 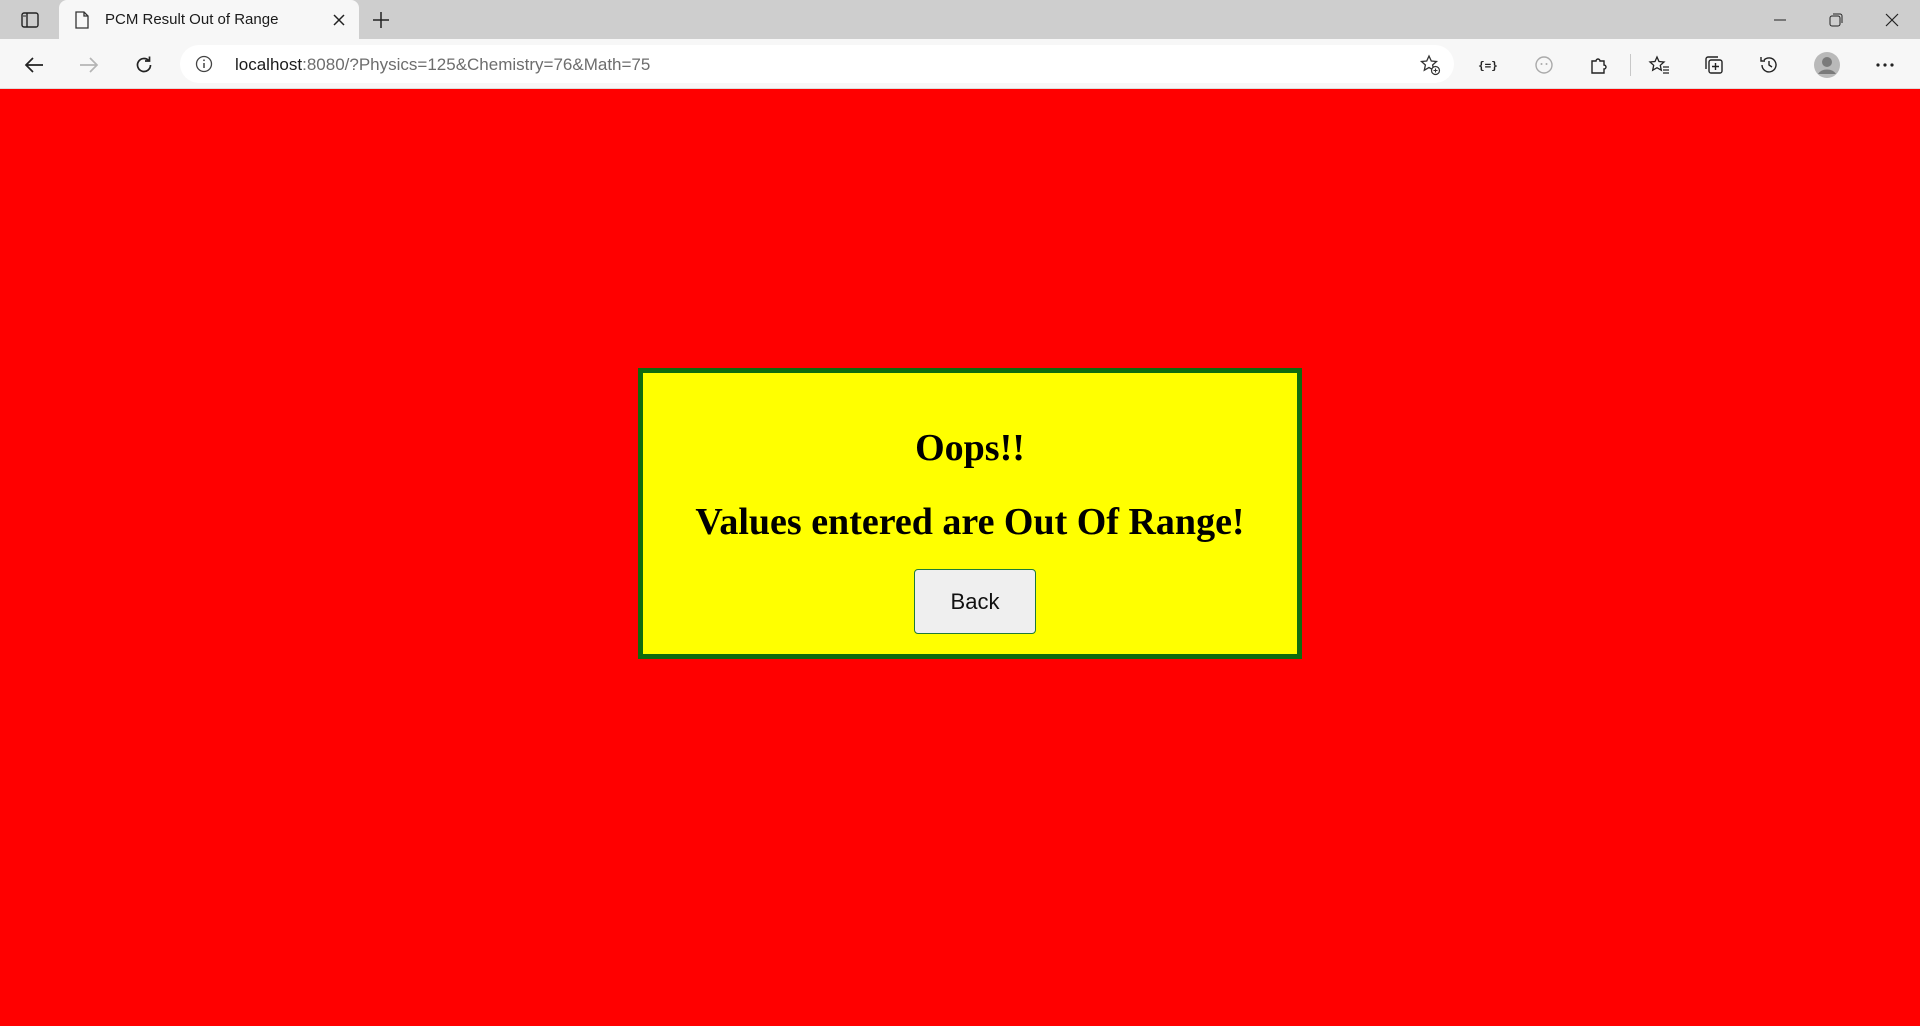 What do you see at coordinates (1780, 19) in the screenshot?
I see `minimize-icon` at bounding box center [1780, 19].